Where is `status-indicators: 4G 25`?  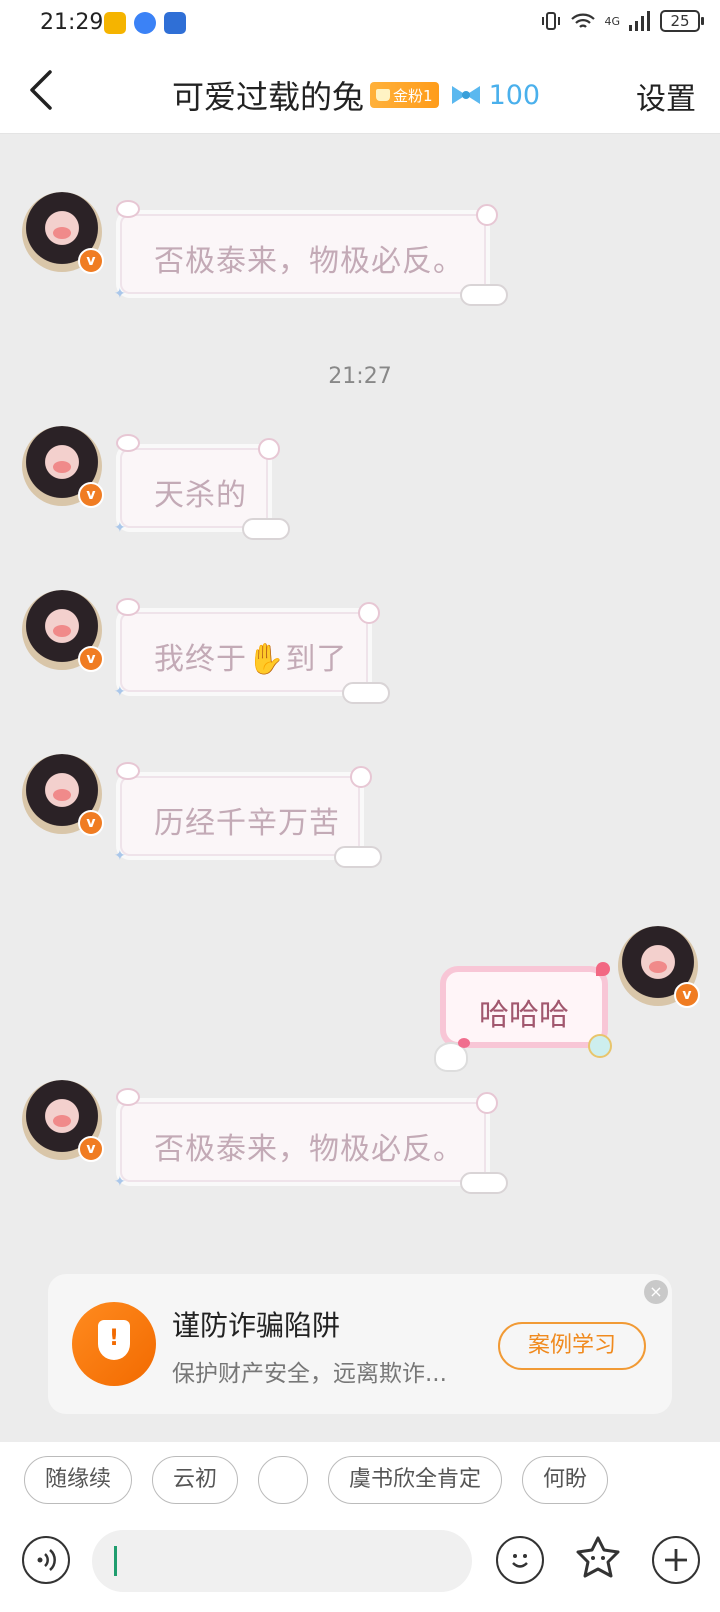
status-indicators: 4G 25 is located at coordinates (622, 21).